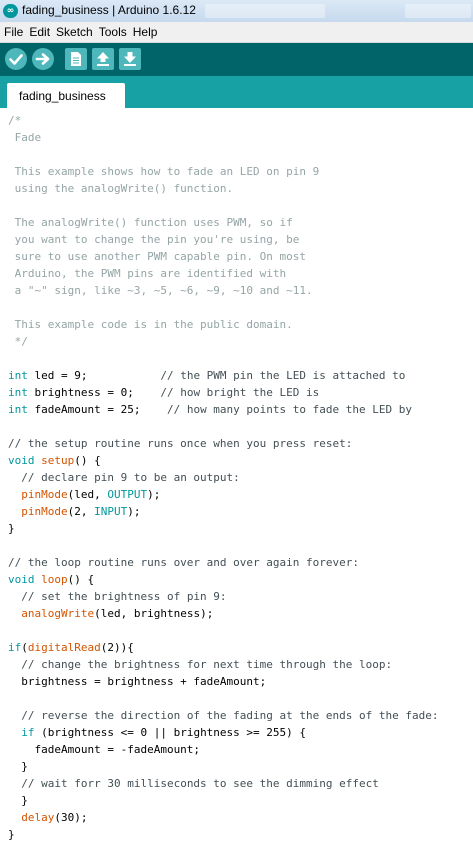 This screenshot has width=473, height=848. I want to click on save-button, so click(130, 59).